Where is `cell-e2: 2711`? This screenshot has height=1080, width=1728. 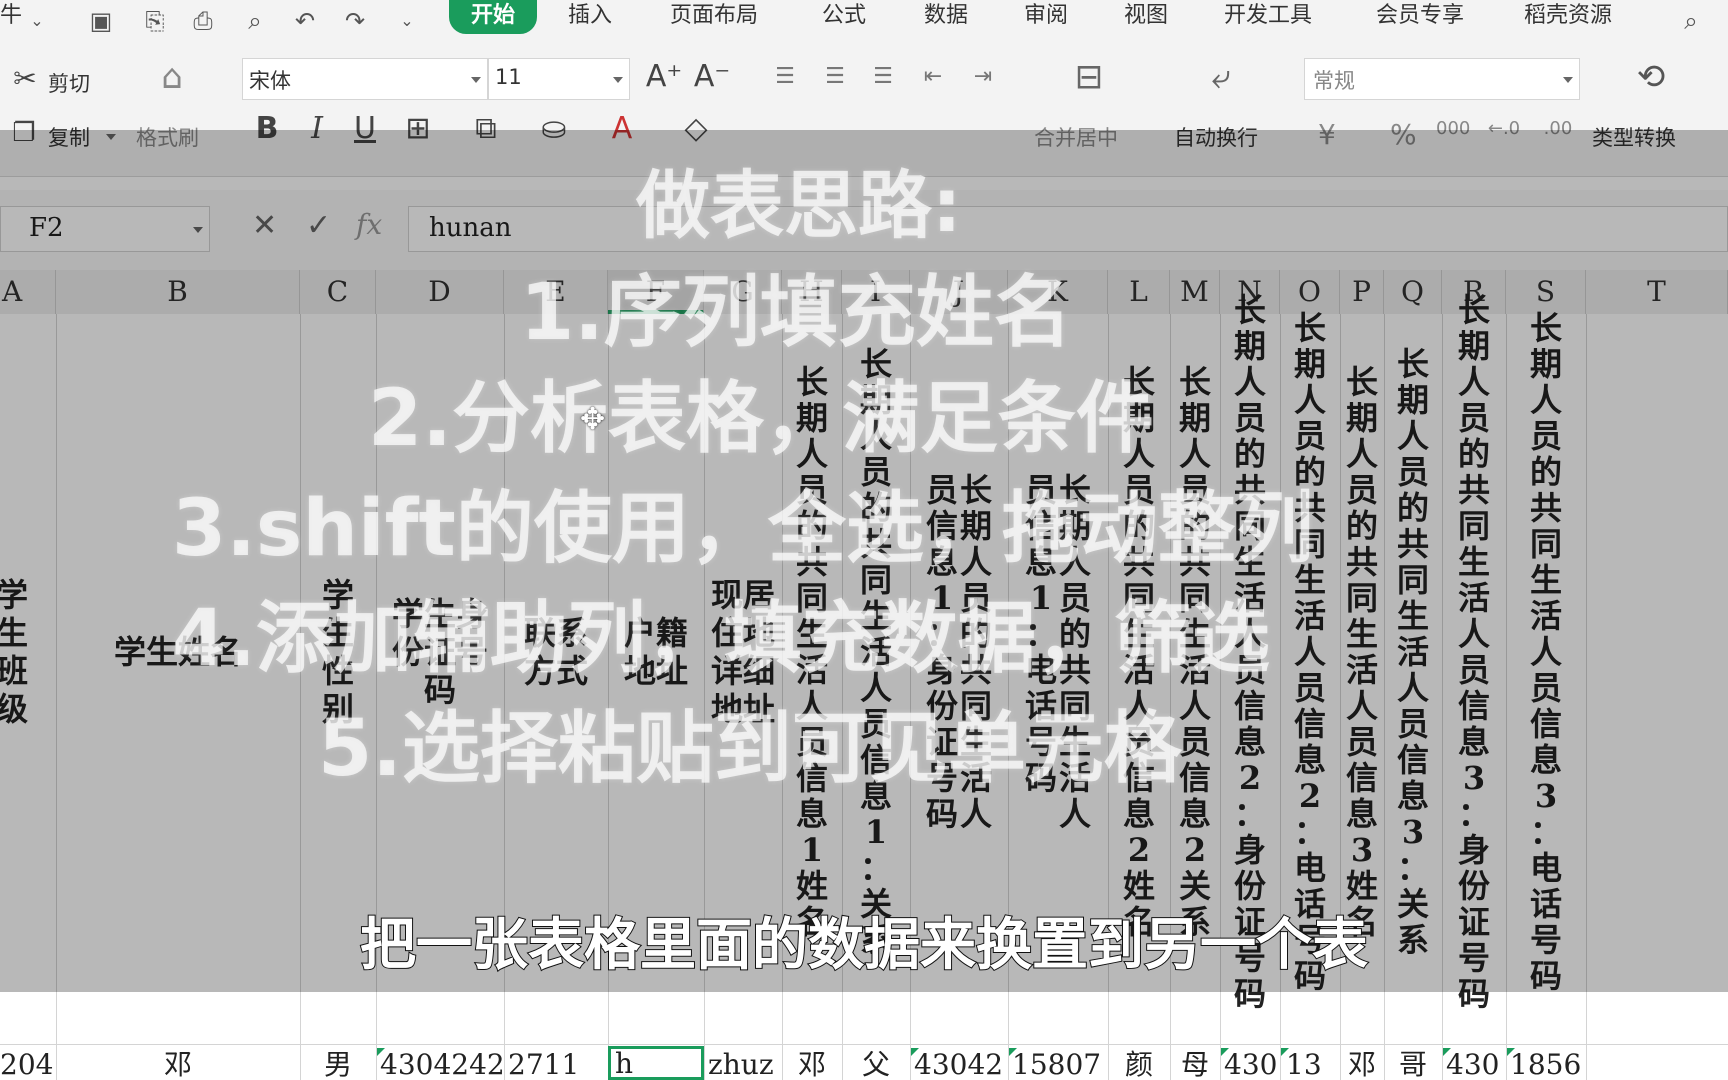
cell-e2: 2711 is located at coordinates (556, 1065).